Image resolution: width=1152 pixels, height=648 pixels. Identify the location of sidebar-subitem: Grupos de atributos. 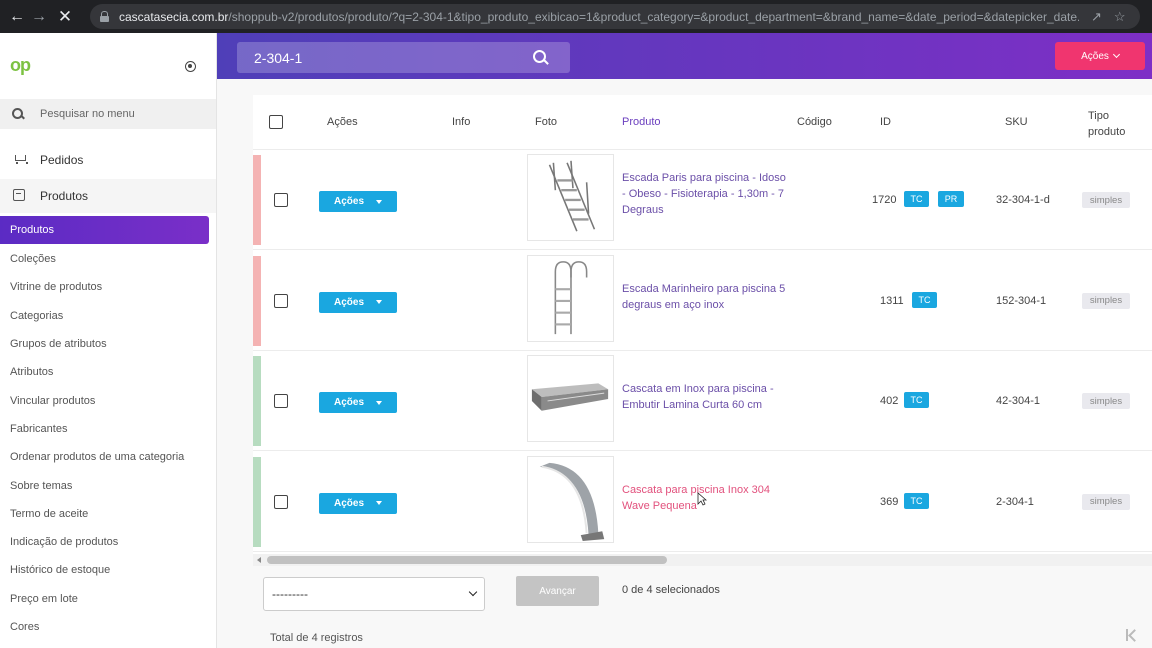
(97, 344).